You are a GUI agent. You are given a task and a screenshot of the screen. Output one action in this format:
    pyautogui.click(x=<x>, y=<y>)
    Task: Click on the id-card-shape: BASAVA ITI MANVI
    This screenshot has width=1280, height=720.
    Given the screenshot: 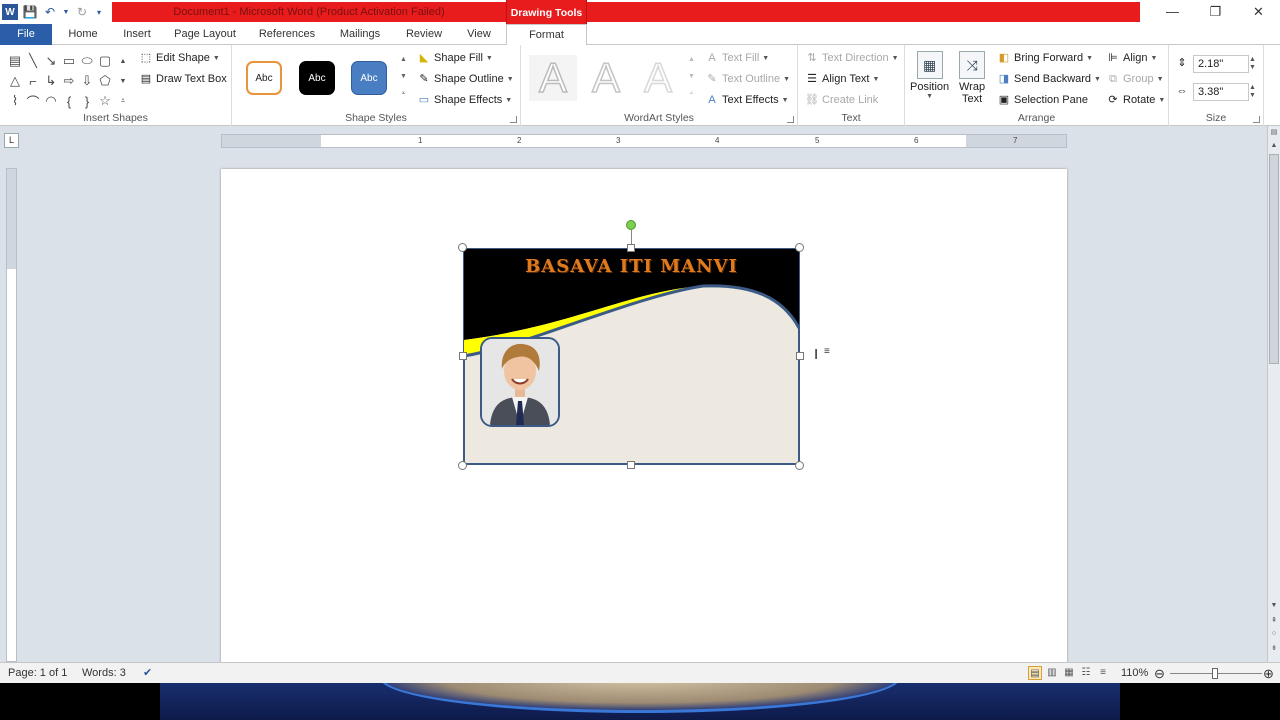 What is the action you would take?
    pyautogui.click(x=631, y=356)
    